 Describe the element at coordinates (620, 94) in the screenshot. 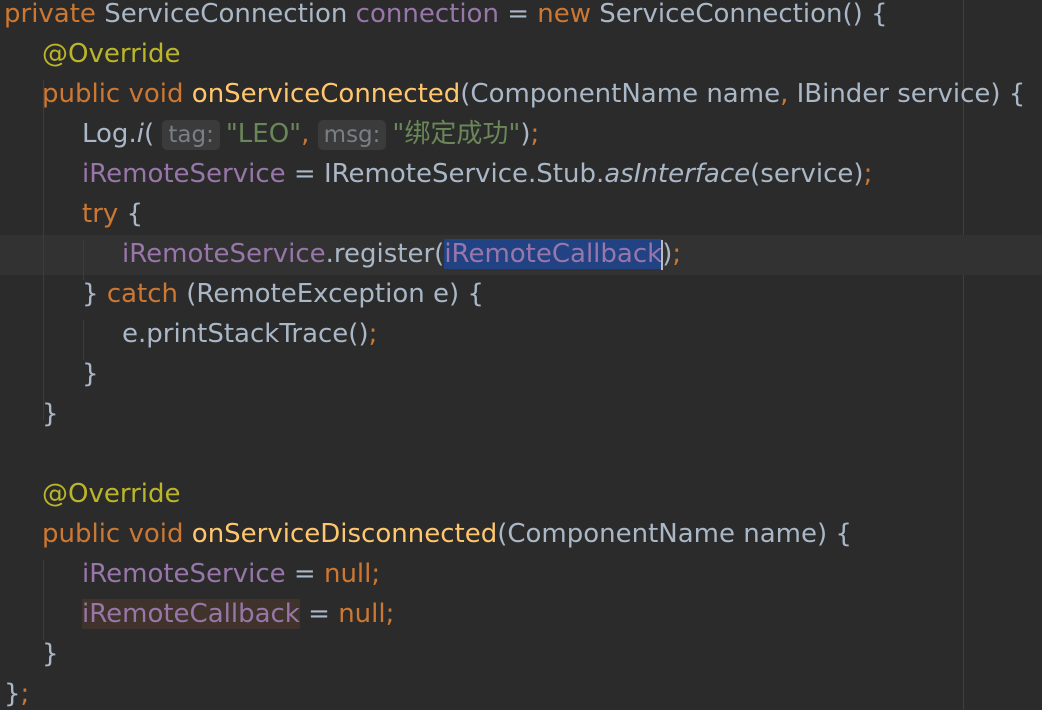

I see `parameters: (ComponentName name` at that location.